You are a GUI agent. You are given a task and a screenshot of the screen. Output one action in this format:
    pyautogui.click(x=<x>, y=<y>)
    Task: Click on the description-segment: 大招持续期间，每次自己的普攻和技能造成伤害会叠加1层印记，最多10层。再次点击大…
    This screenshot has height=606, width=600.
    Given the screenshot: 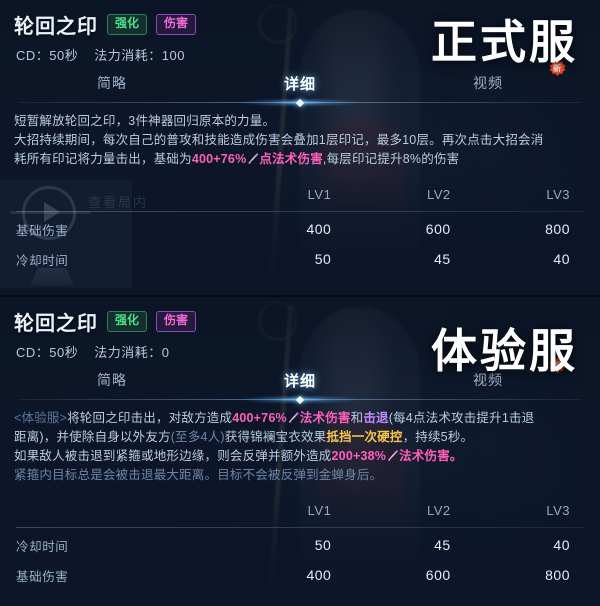 What is the action you would take?
    pyautogui.click(x=279, y=140)
    